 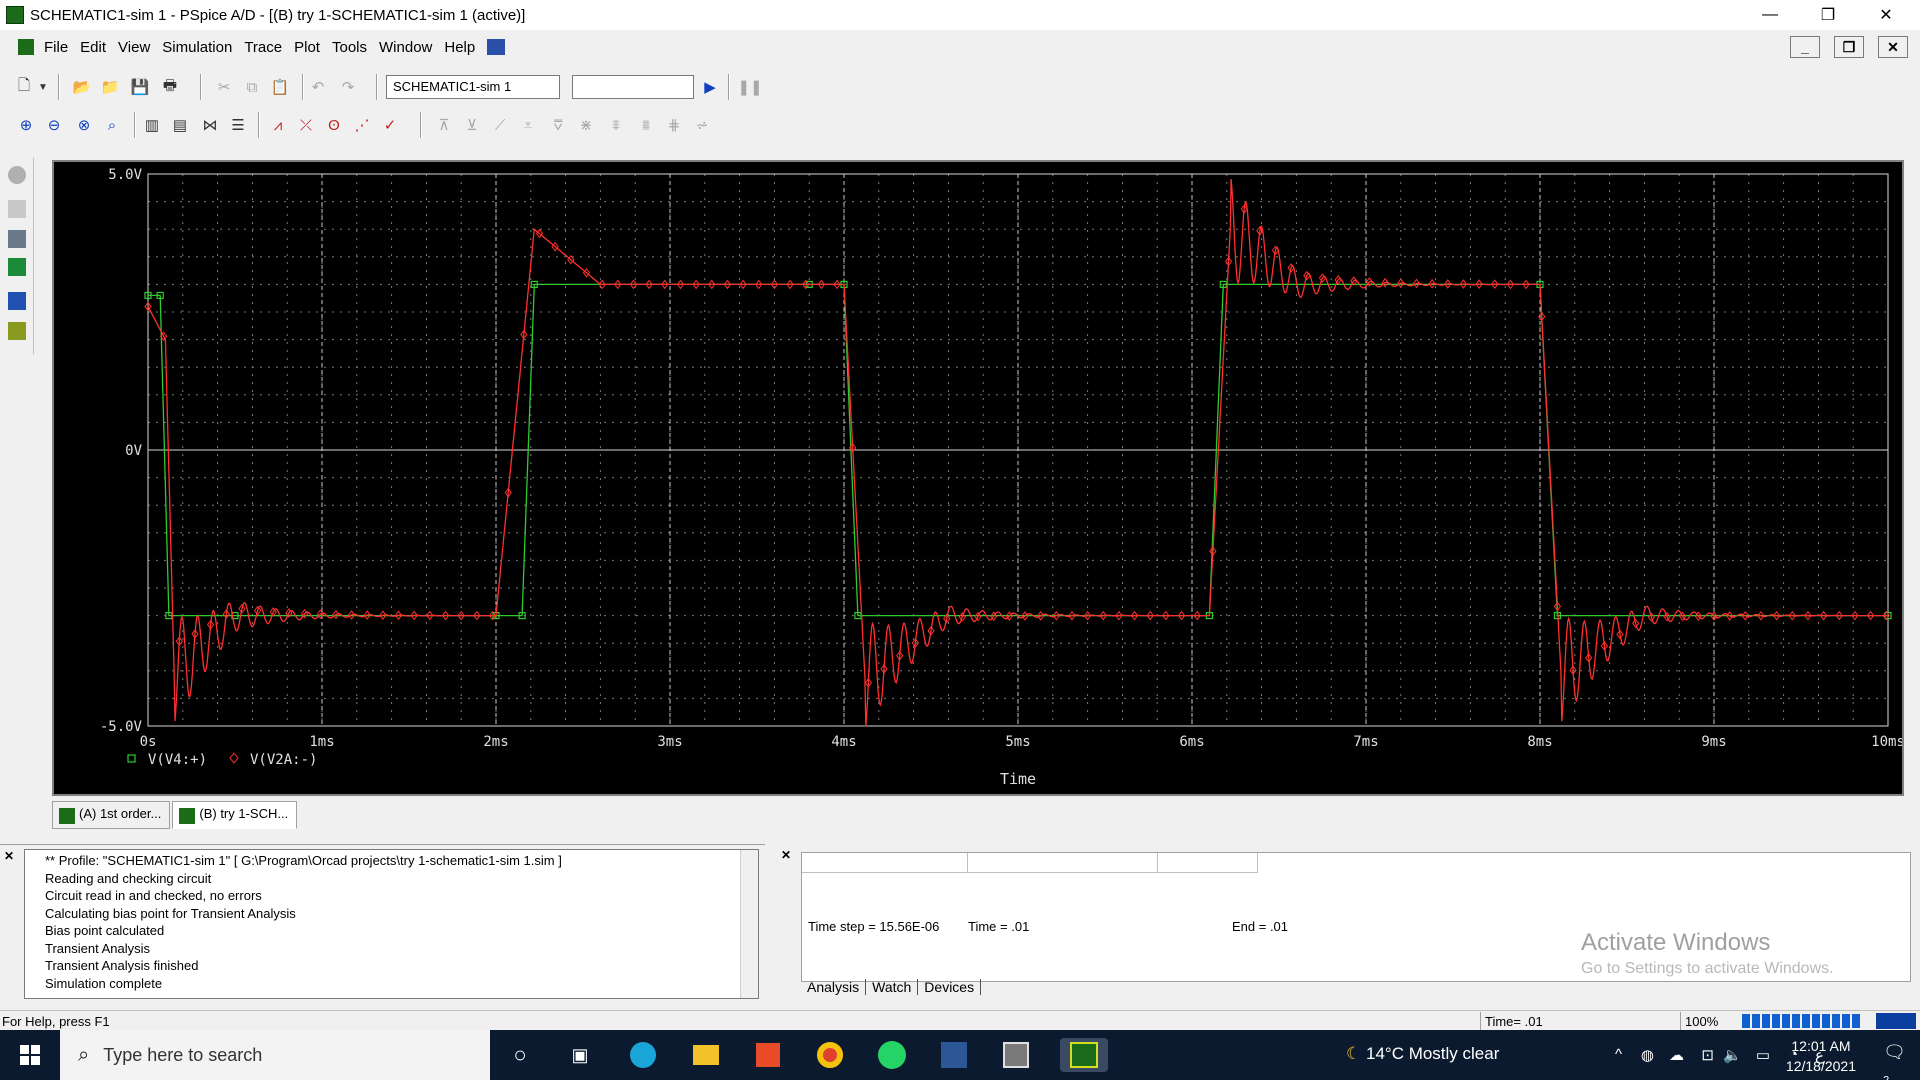 What do you see at coordinates (1886, 15) in the screenshot?
I see `close-button: ✕` at bounding box center [1886, 15].